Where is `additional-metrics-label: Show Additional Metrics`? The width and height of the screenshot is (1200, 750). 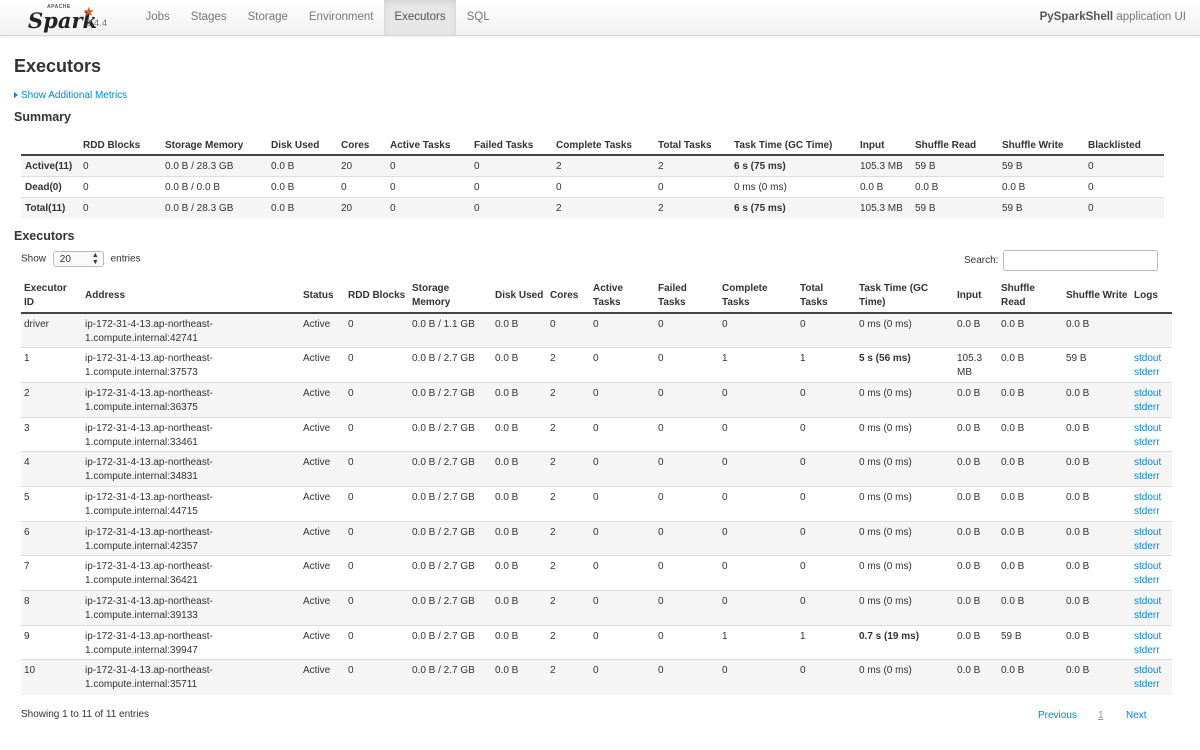
additional-metrics-label: Show Additional Metrics is located at coordinates (74, 95).